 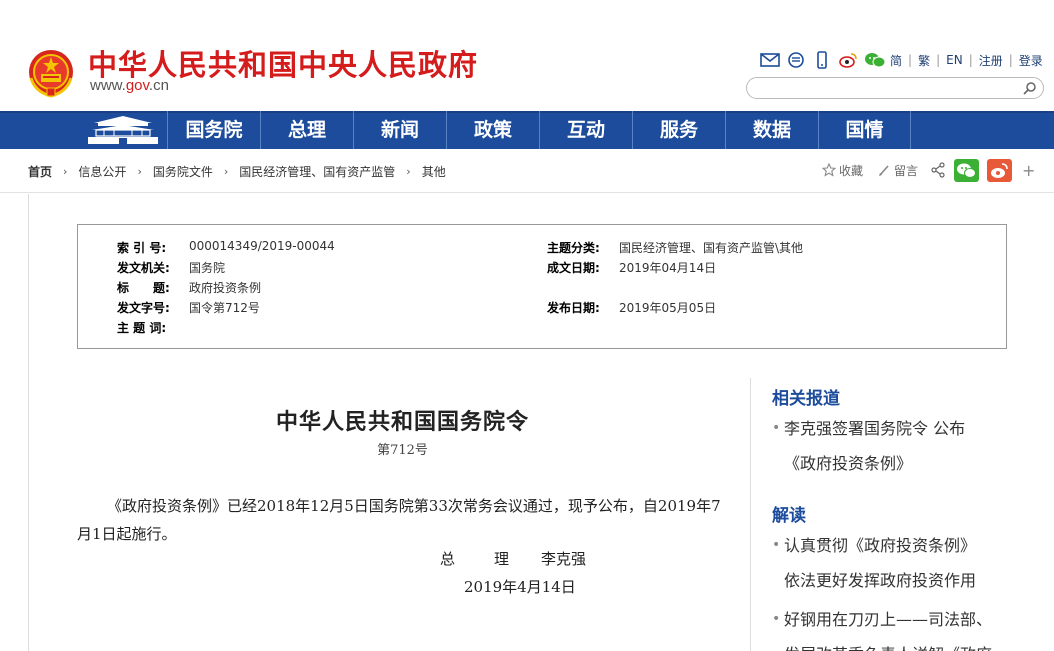 I want to click on interpretation-line1: 好钢用在刀刃上——司法部、, so click(x=892, y=619).